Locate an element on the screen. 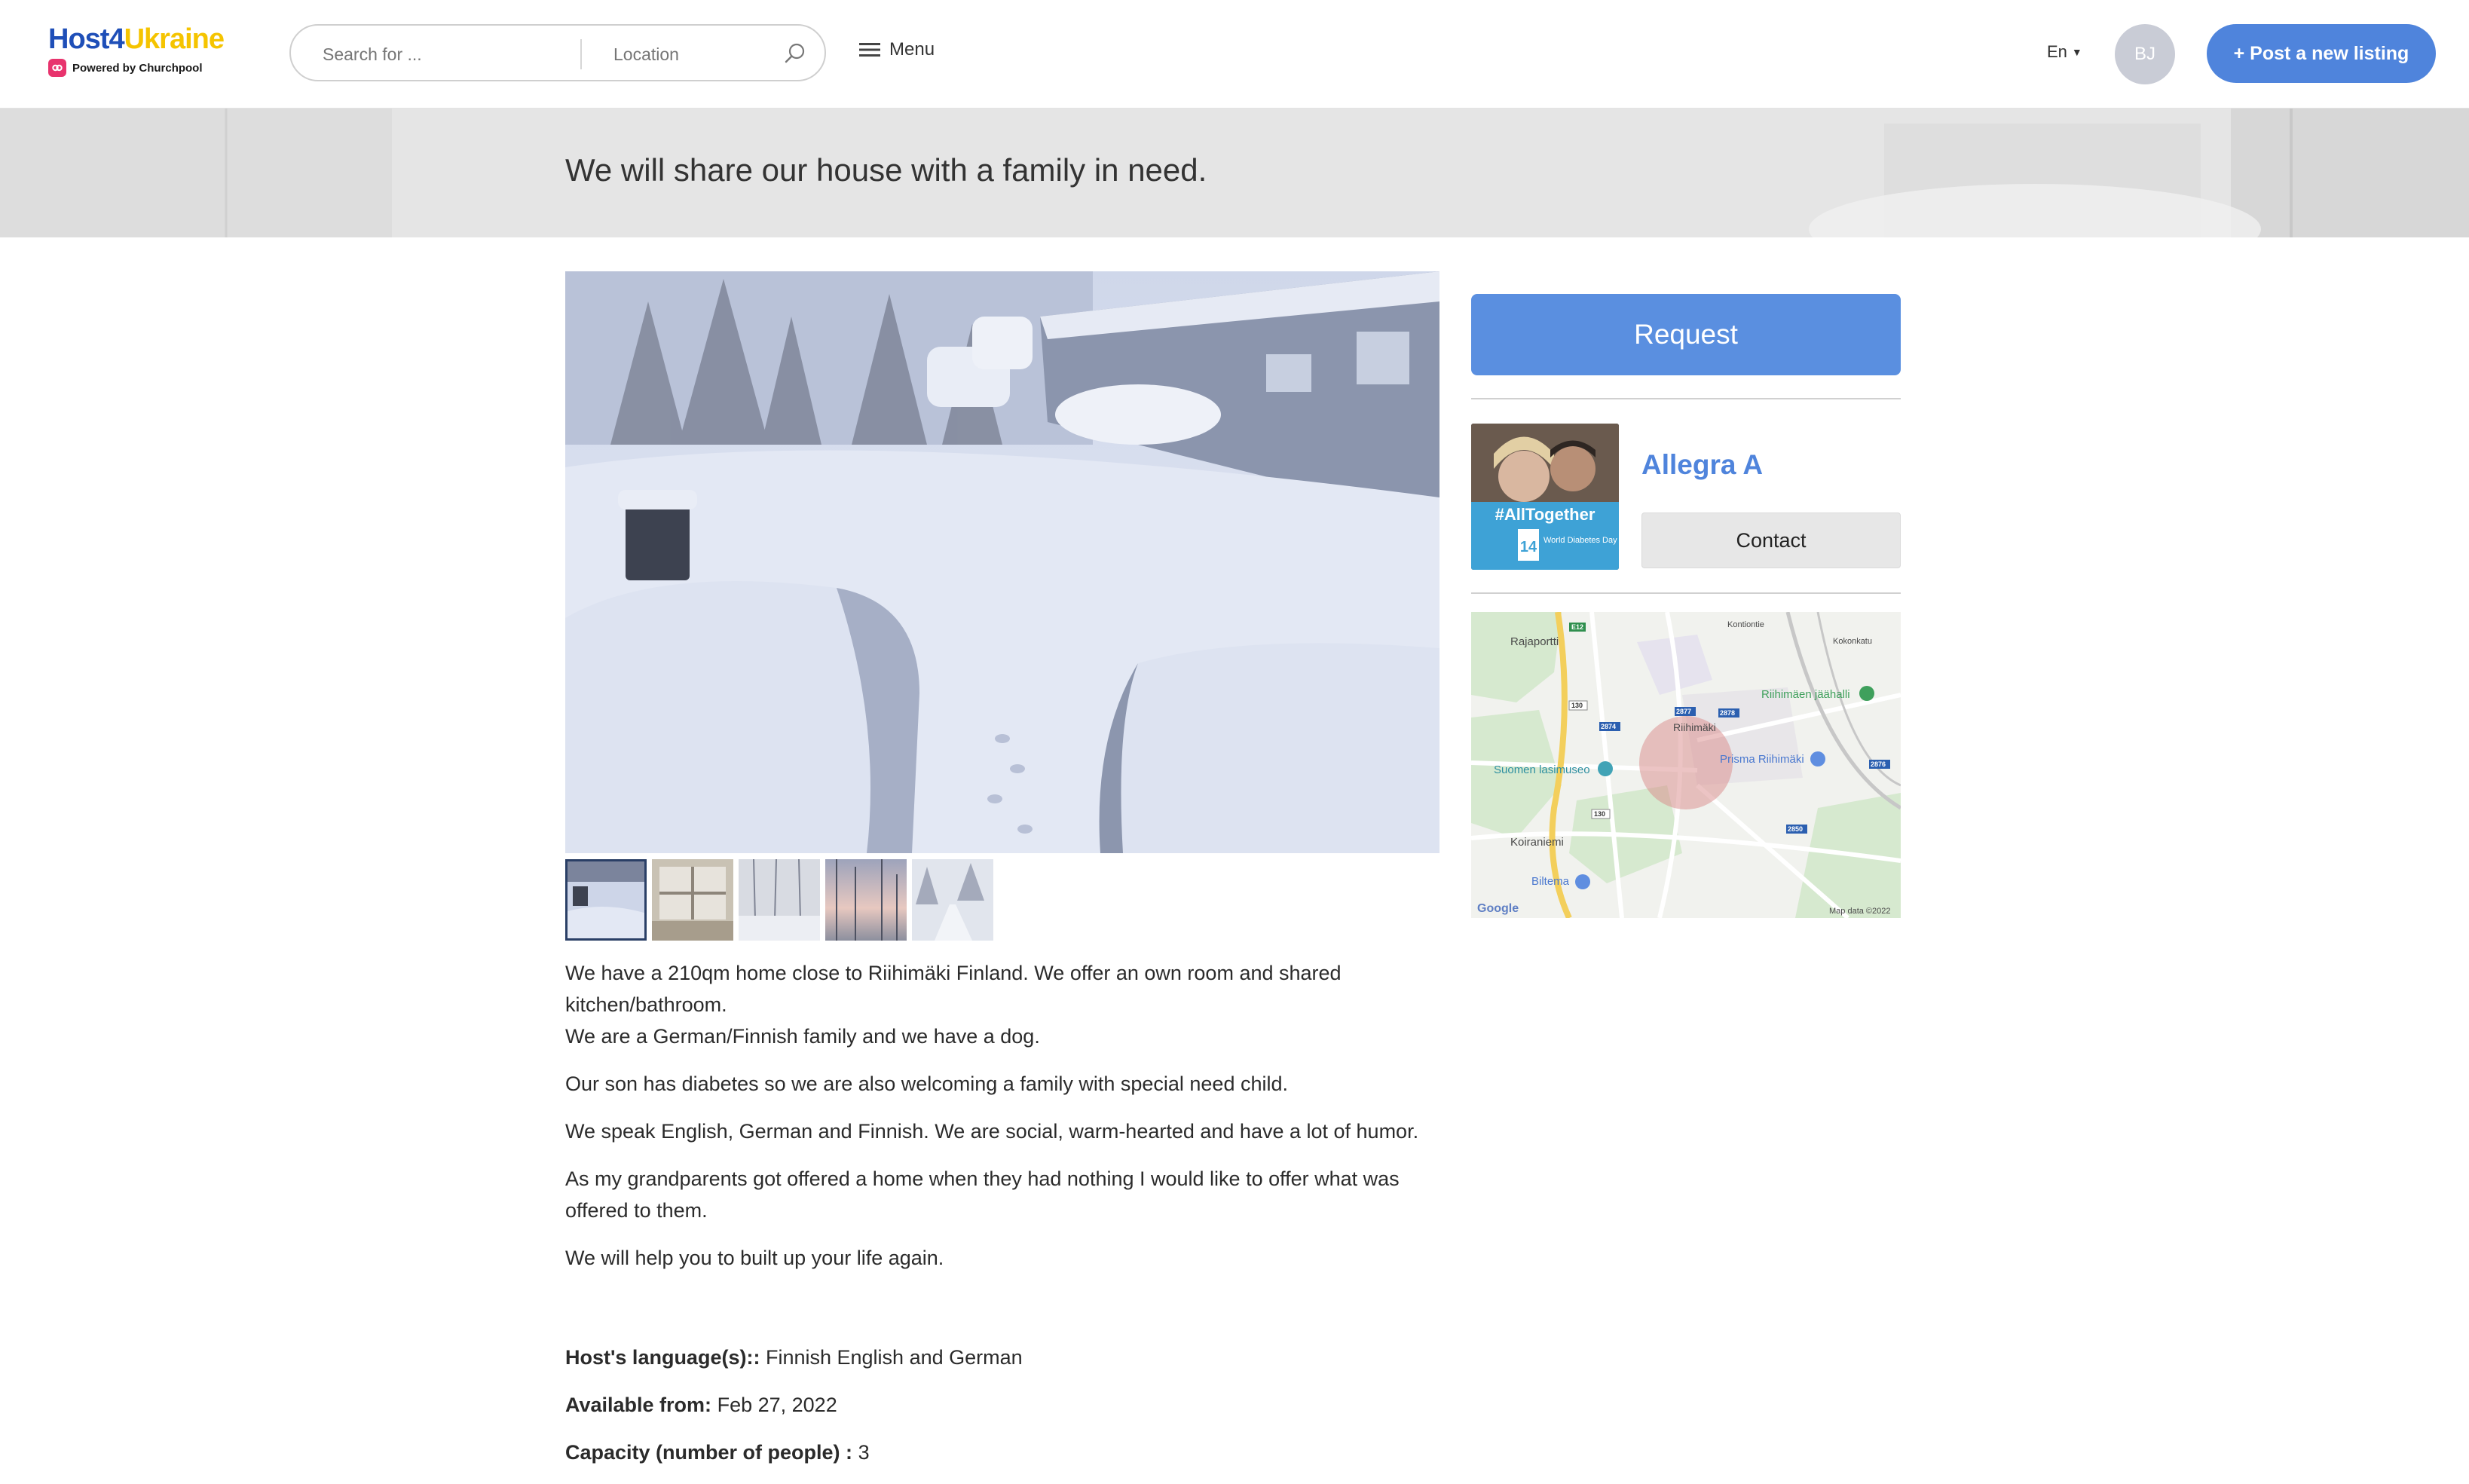 Image resolution: width=2469 pixels, height=1484 pixels. fact-value: Feb 27, 2022 is located at coordinates (777, 1405).